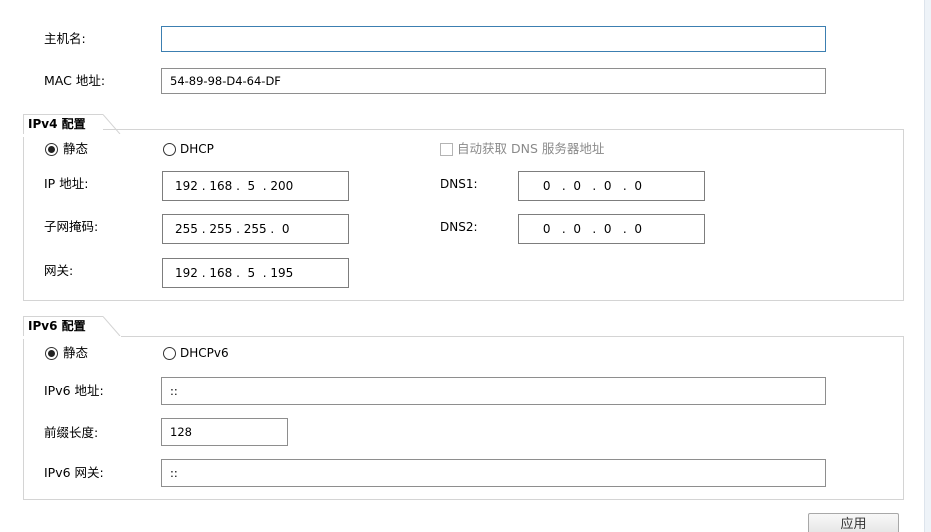 The image size is (931, 532). I want to click on prefix-label: 前缀长度:, so click(71, 432).